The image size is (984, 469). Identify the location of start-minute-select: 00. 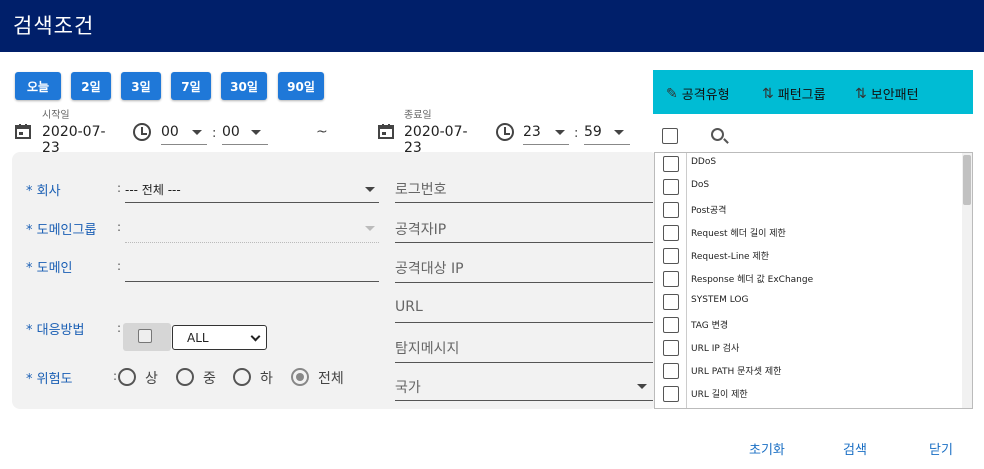
(245, 134).